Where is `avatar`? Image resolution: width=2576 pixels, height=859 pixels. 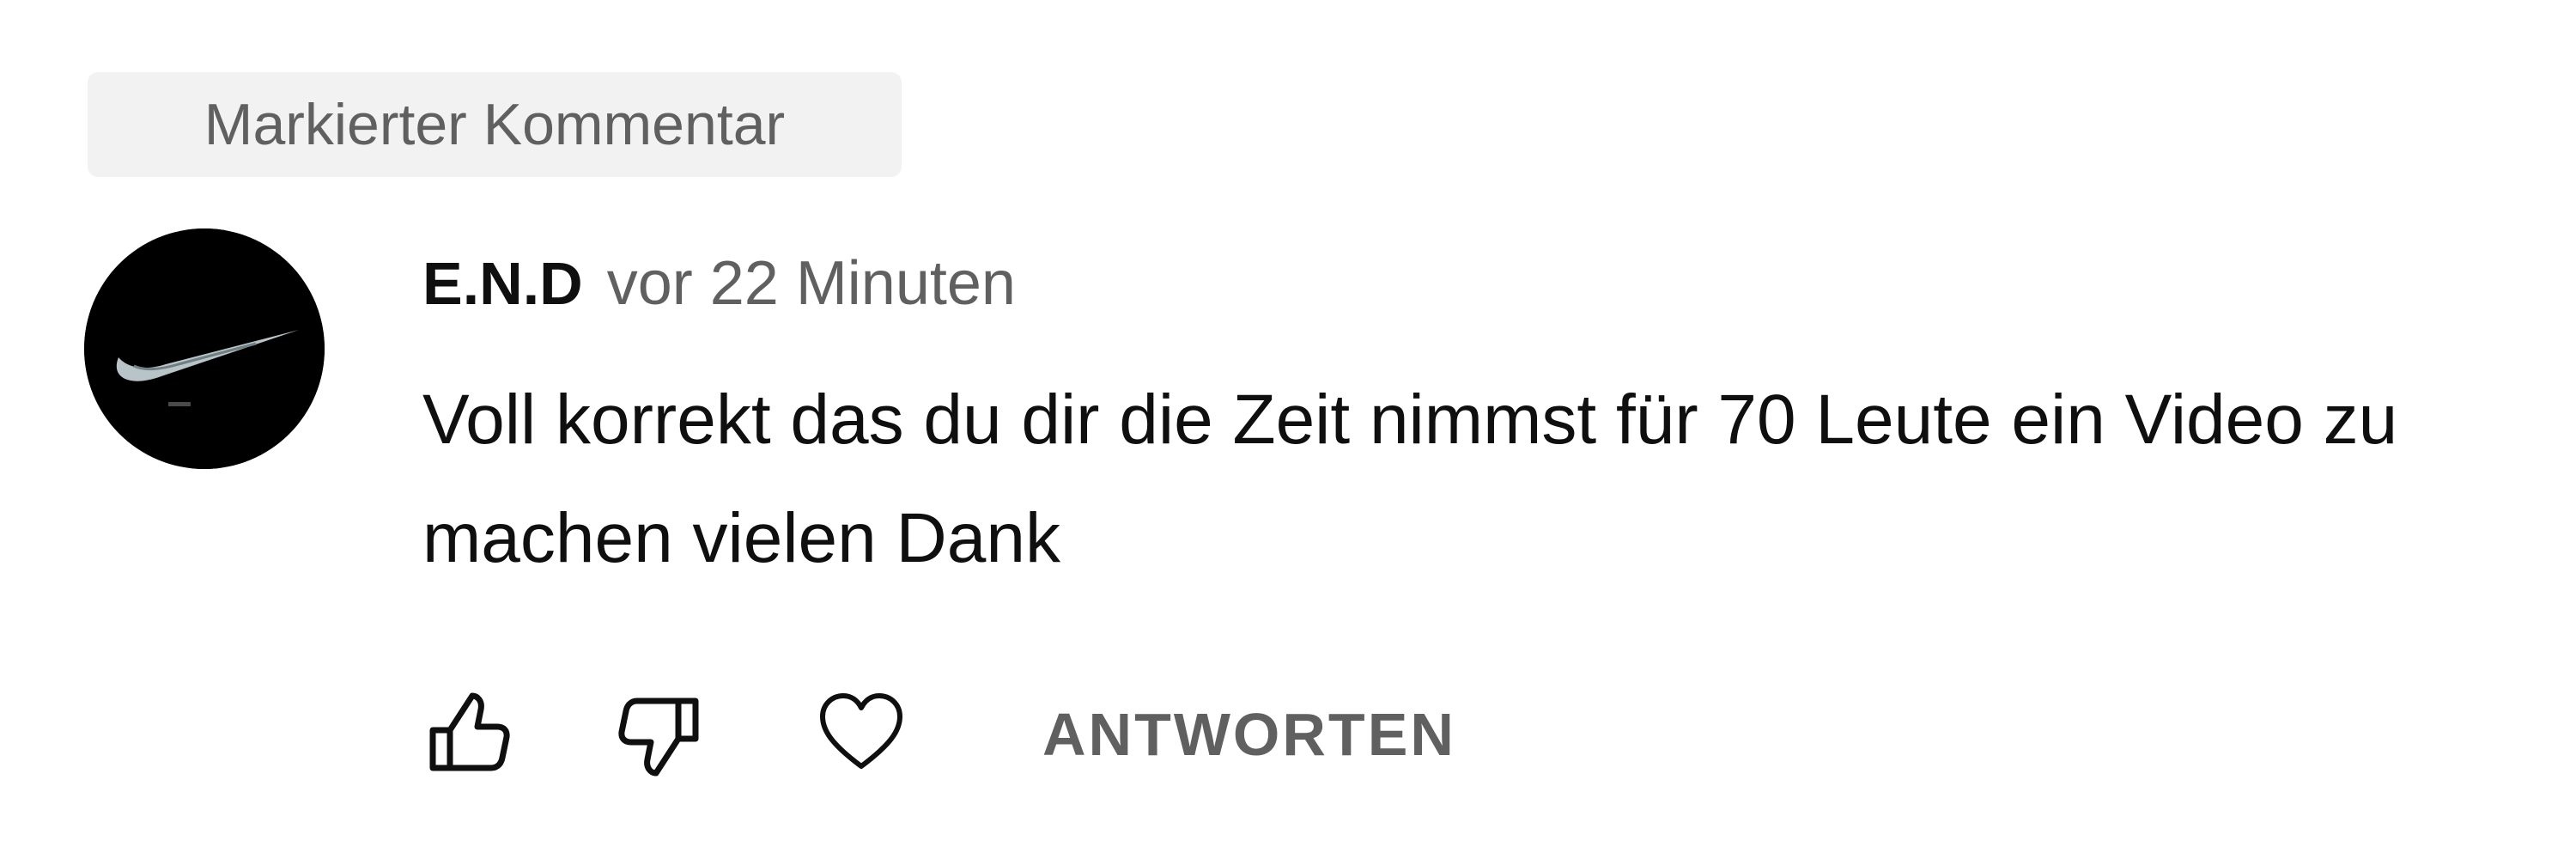
avatar is located at coordinates (204, 348).